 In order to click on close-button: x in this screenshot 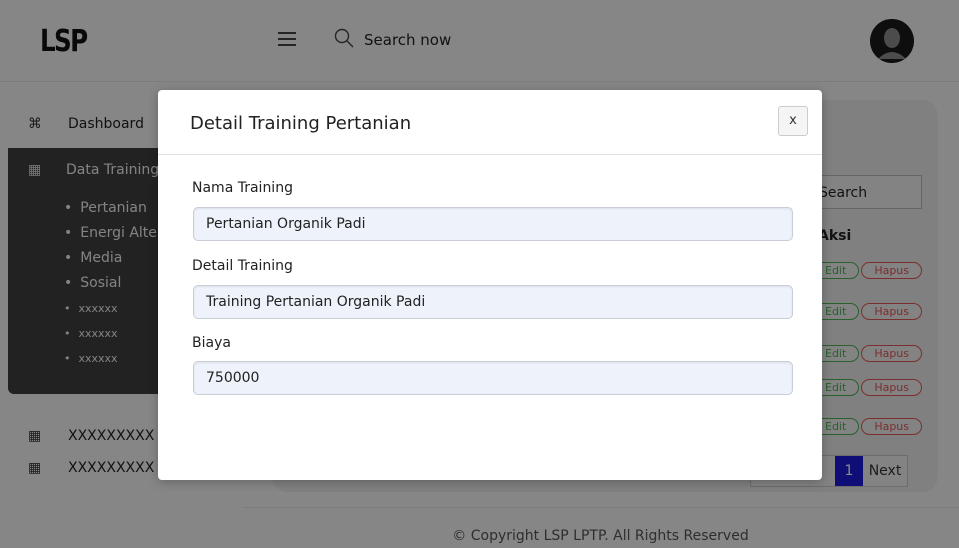, I will do `click(793, 121)`.